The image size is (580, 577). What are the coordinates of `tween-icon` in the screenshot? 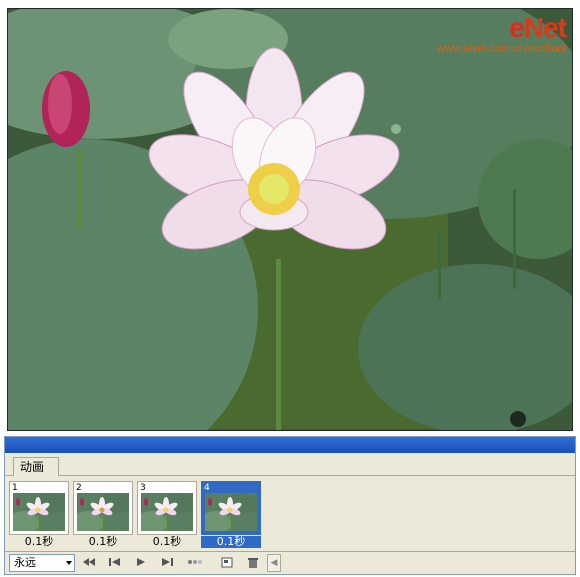 It's located at (195, 562).